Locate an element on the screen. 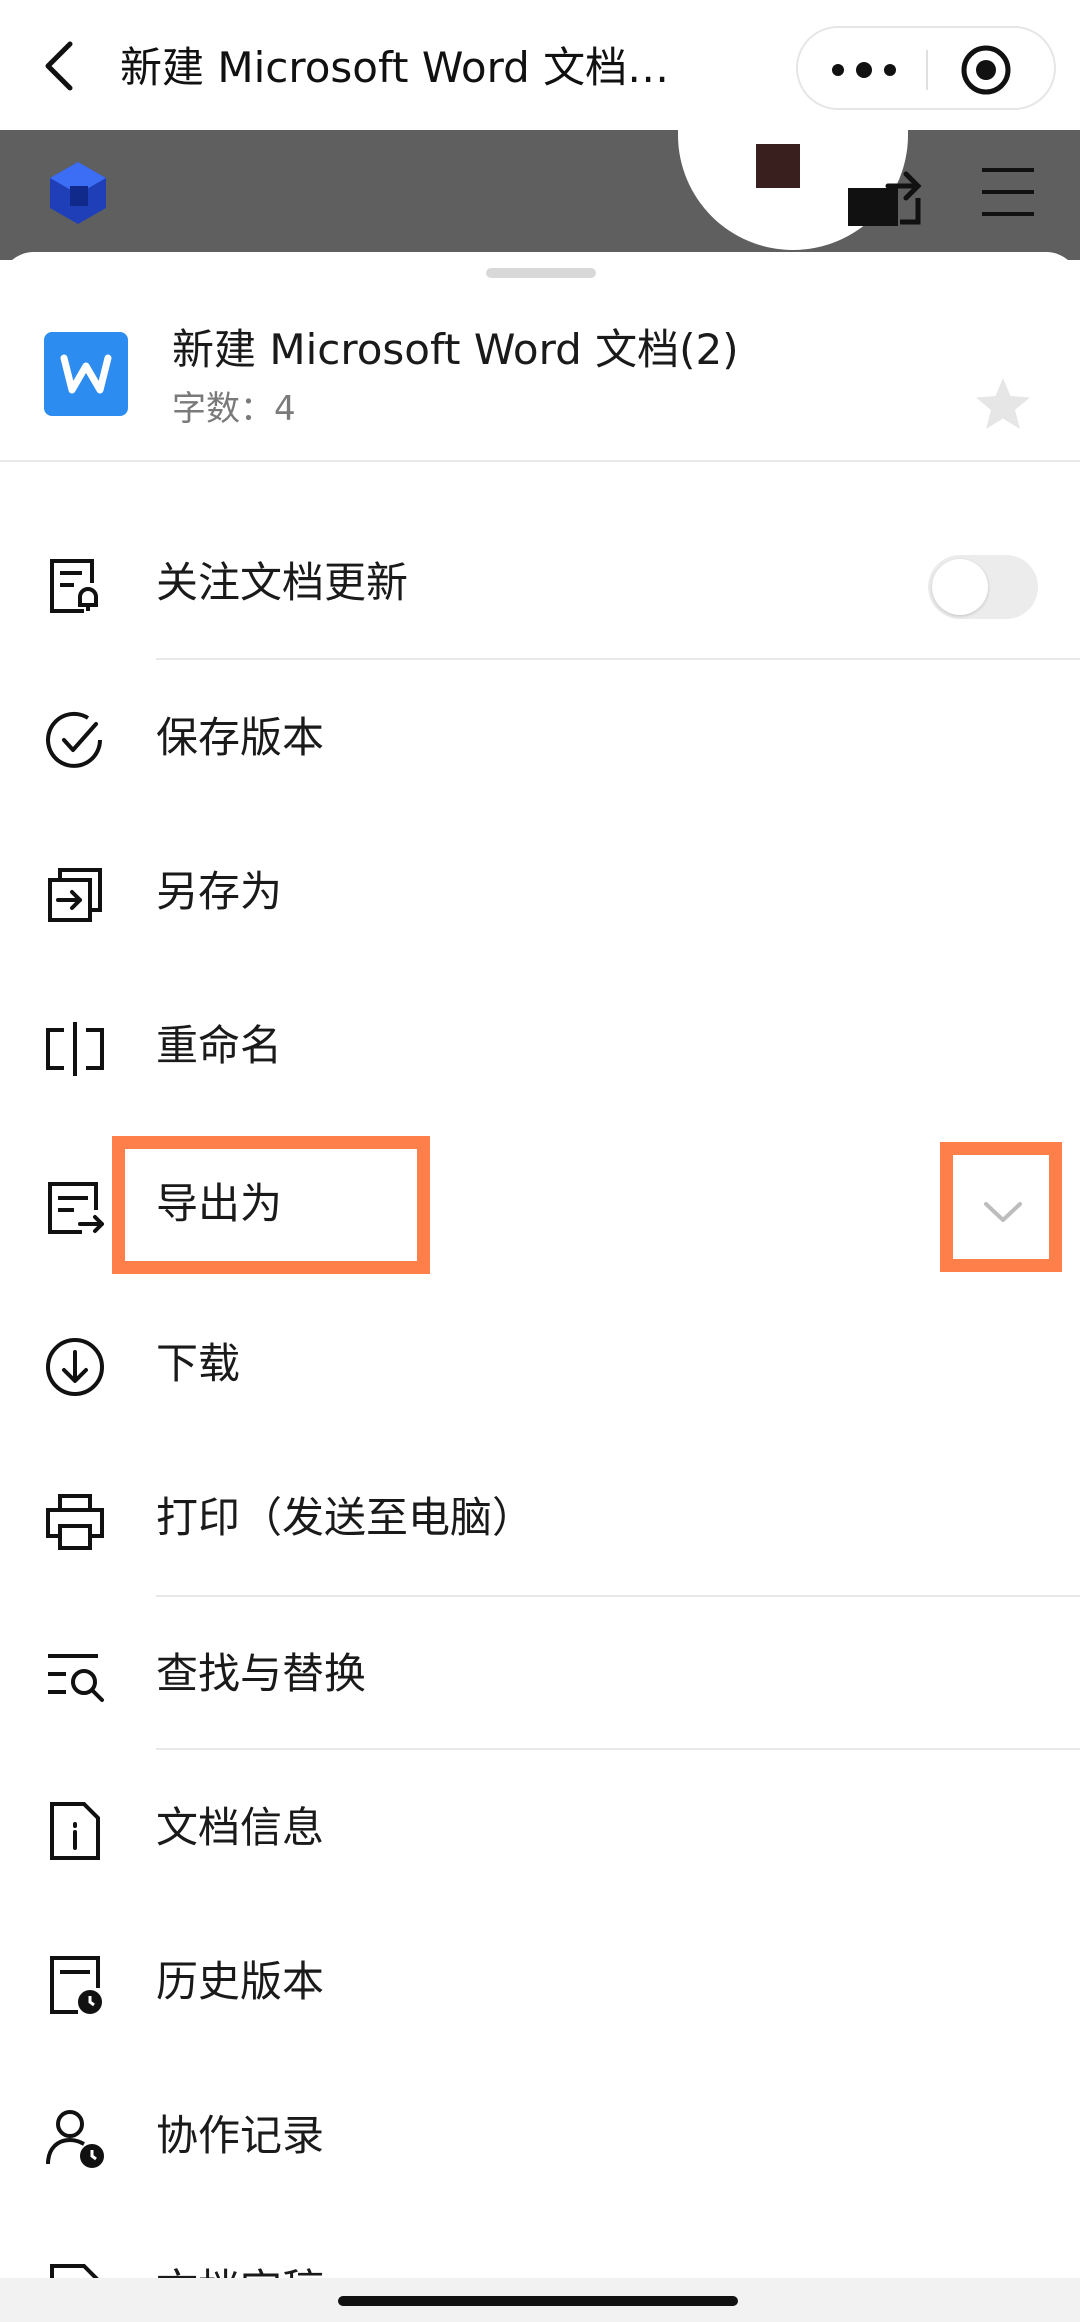  doc-bell-icon is located at coordinates (75, 586).